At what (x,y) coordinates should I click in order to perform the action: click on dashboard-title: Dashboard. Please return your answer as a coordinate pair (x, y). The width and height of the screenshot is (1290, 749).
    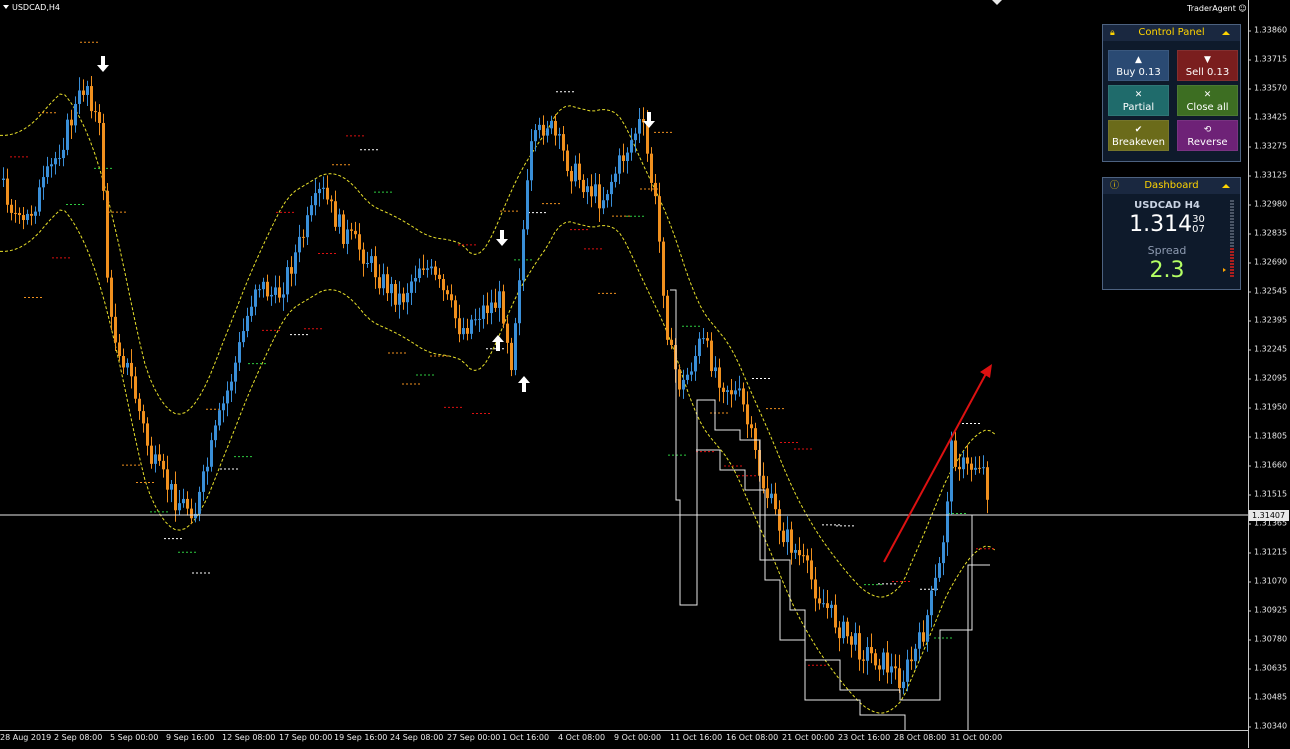
    Looking at the image, I should click on (1171, 185).